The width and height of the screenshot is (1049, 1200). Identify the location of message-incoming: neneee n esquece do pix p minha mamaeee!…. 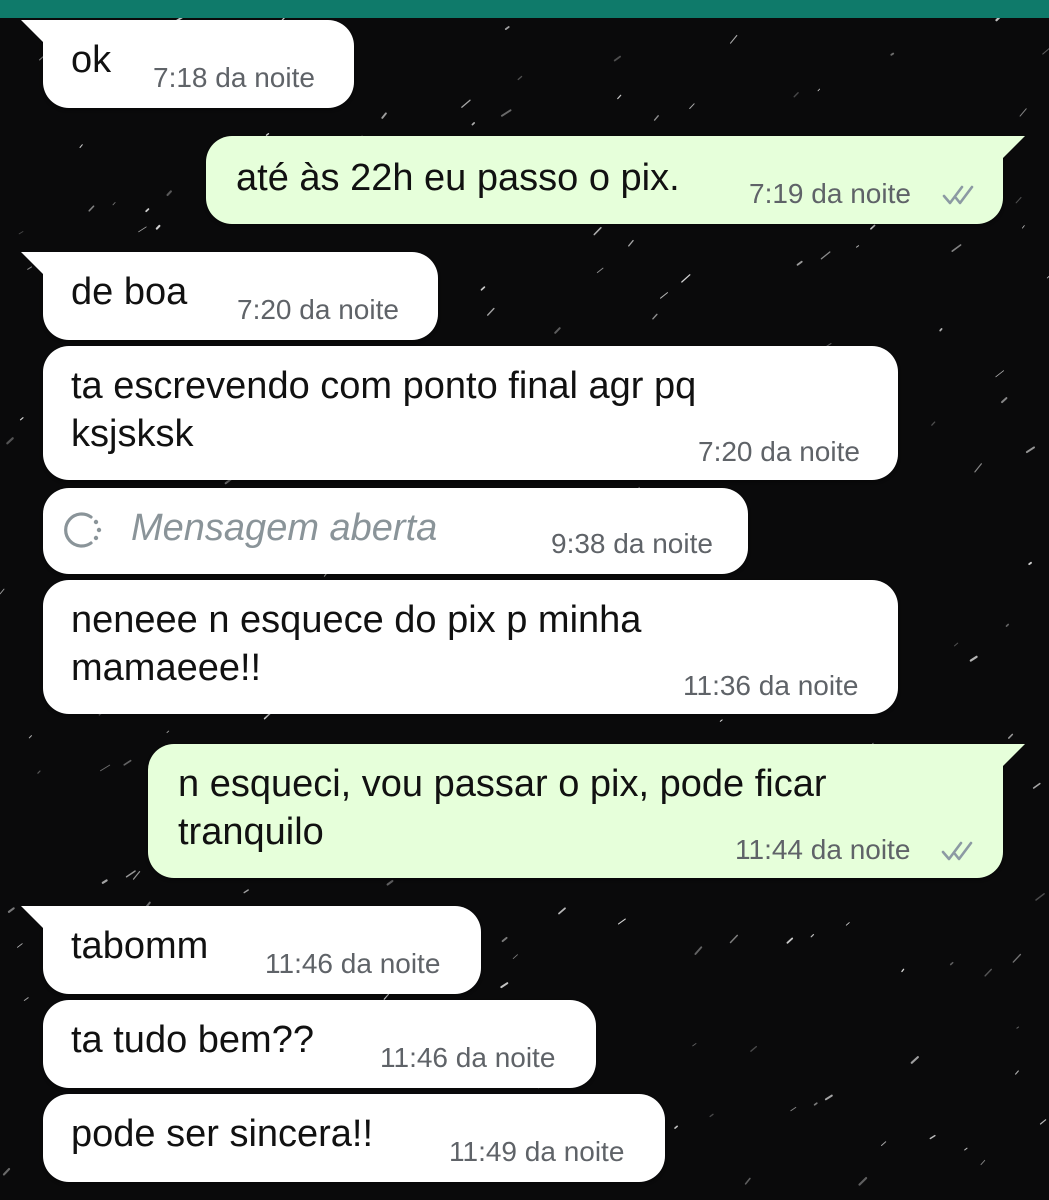
(470, 647).